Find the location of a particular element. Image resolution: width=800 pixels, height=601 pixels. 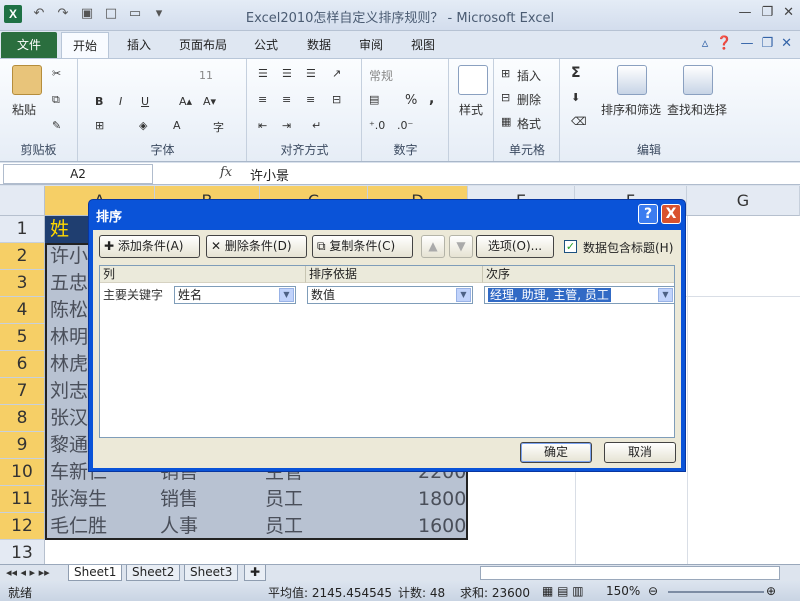

format-cells-icon: ▦ is located at coordinates (506, 121).